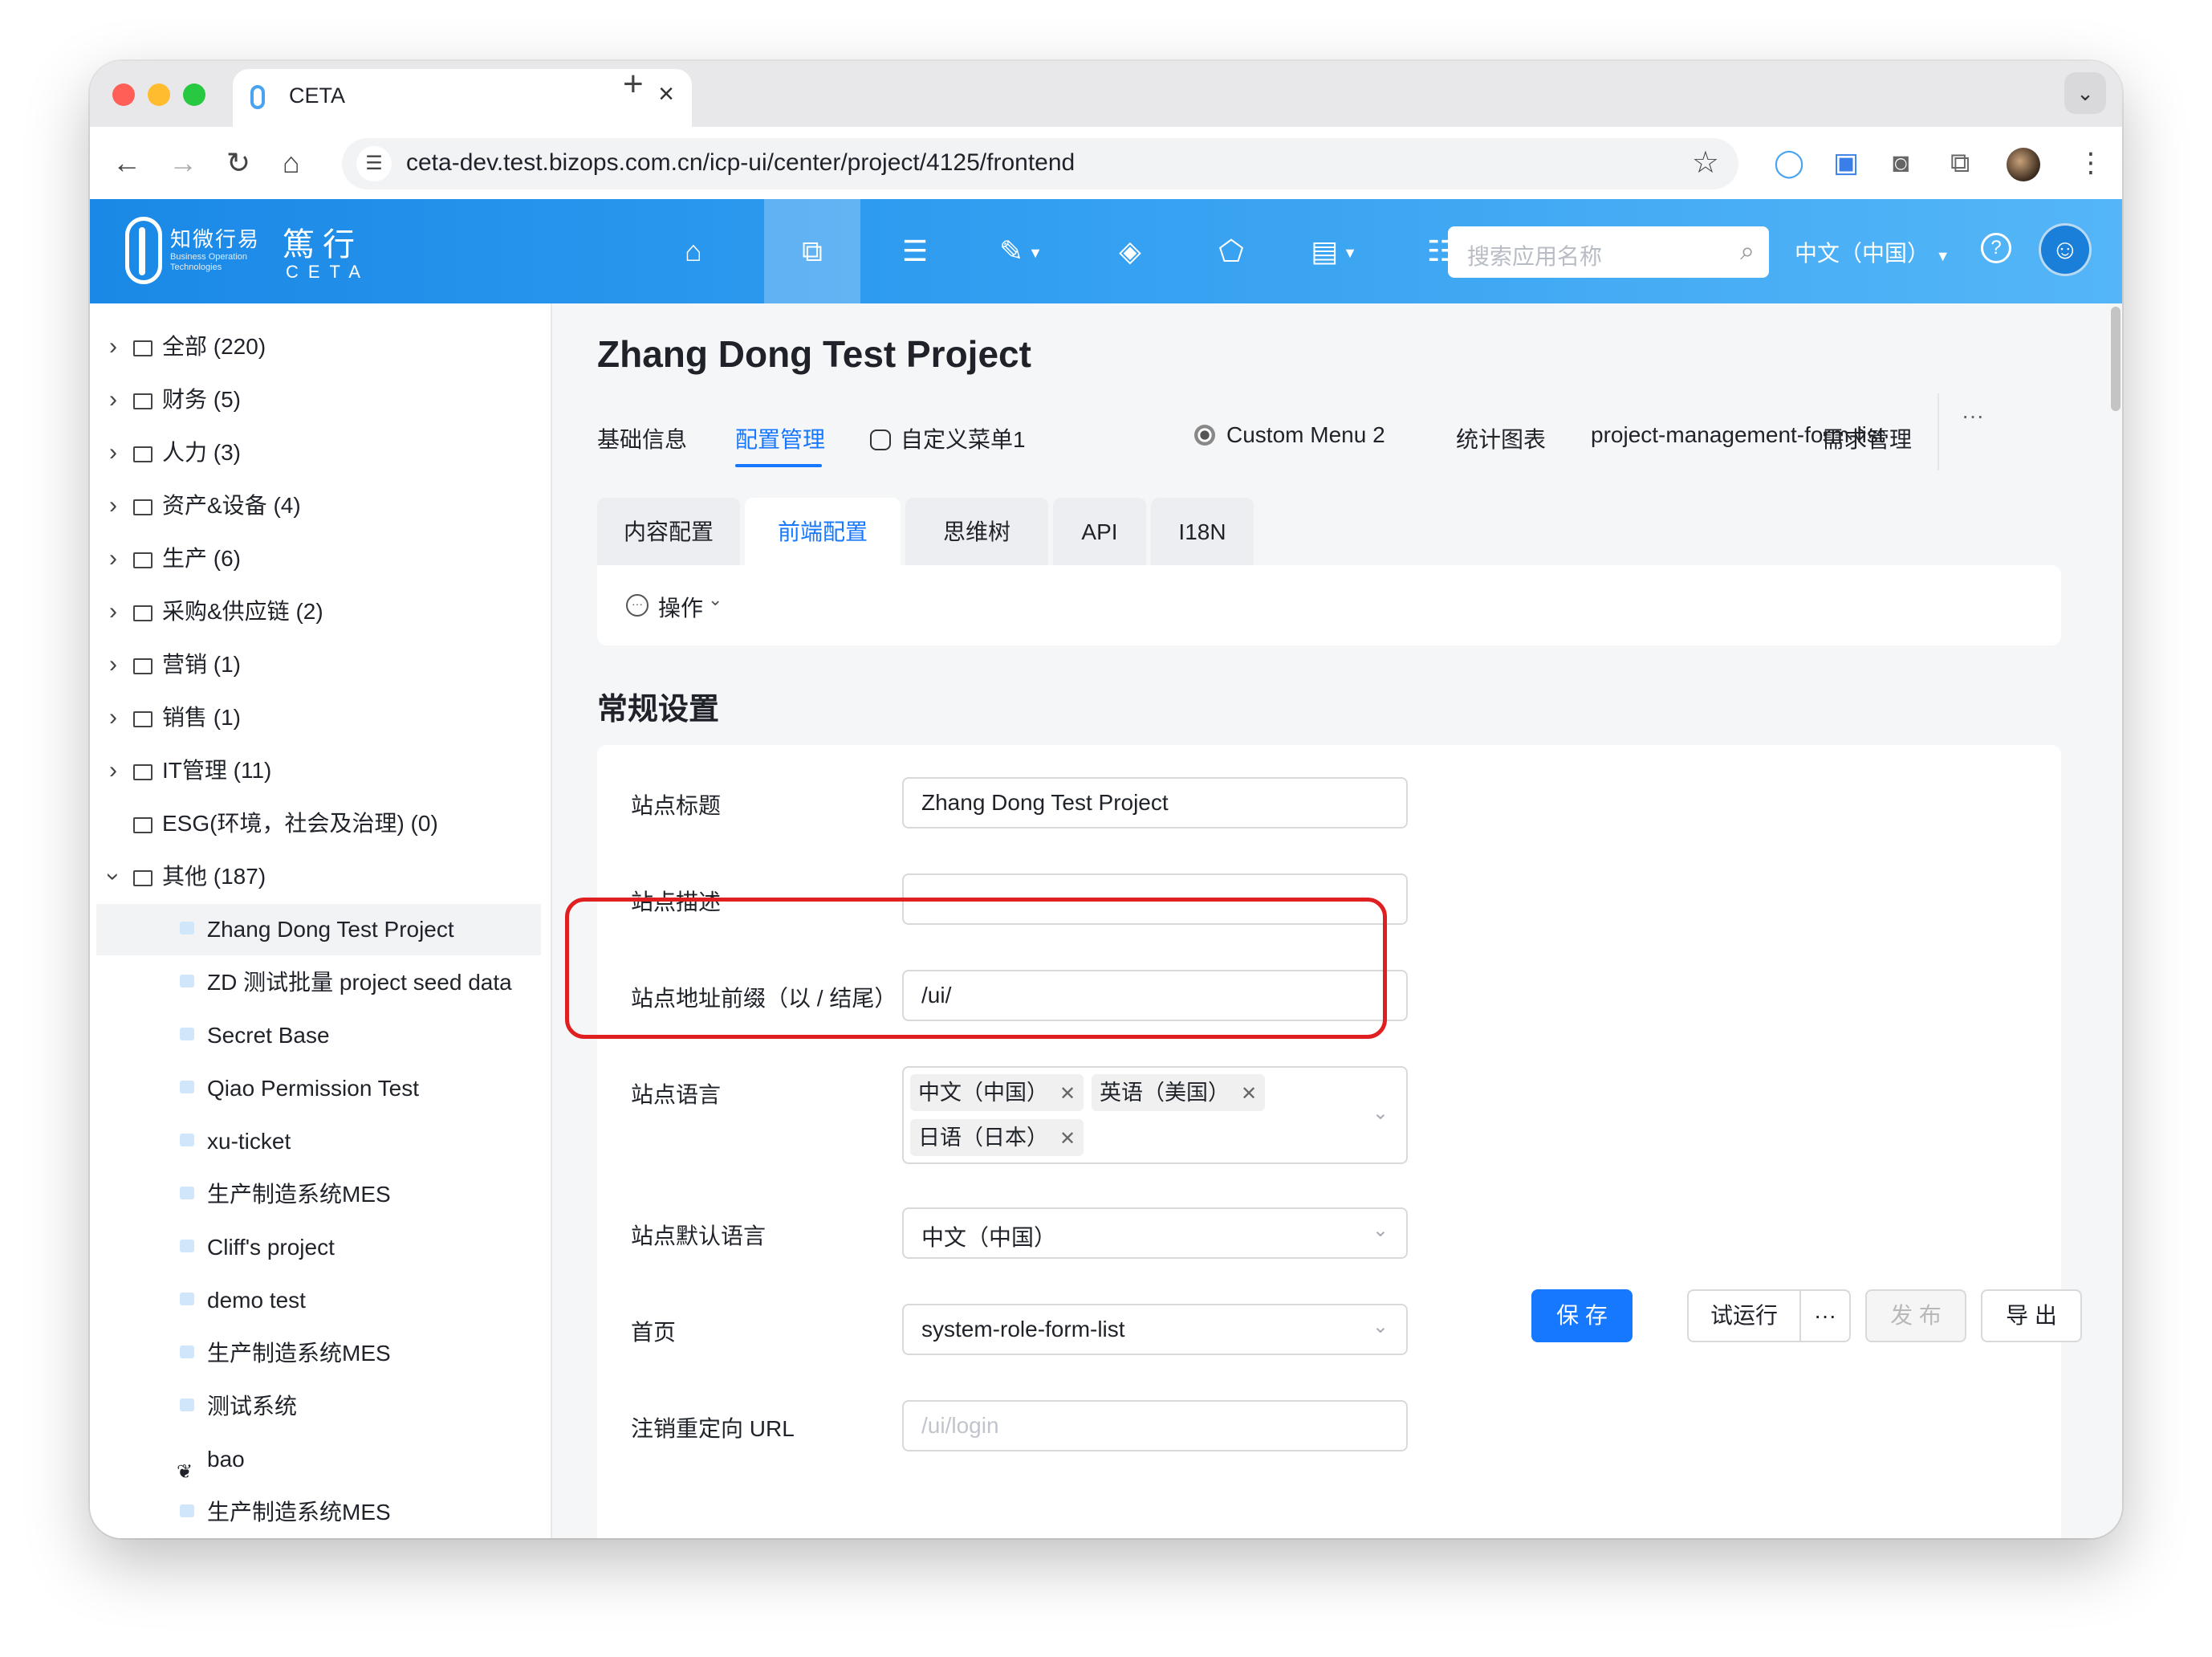 This screenshot has width=2212, height=1657. Describe the element at coordinates (1582, 1315) in the screenshot. I see `save-button: 保 存` at that location.